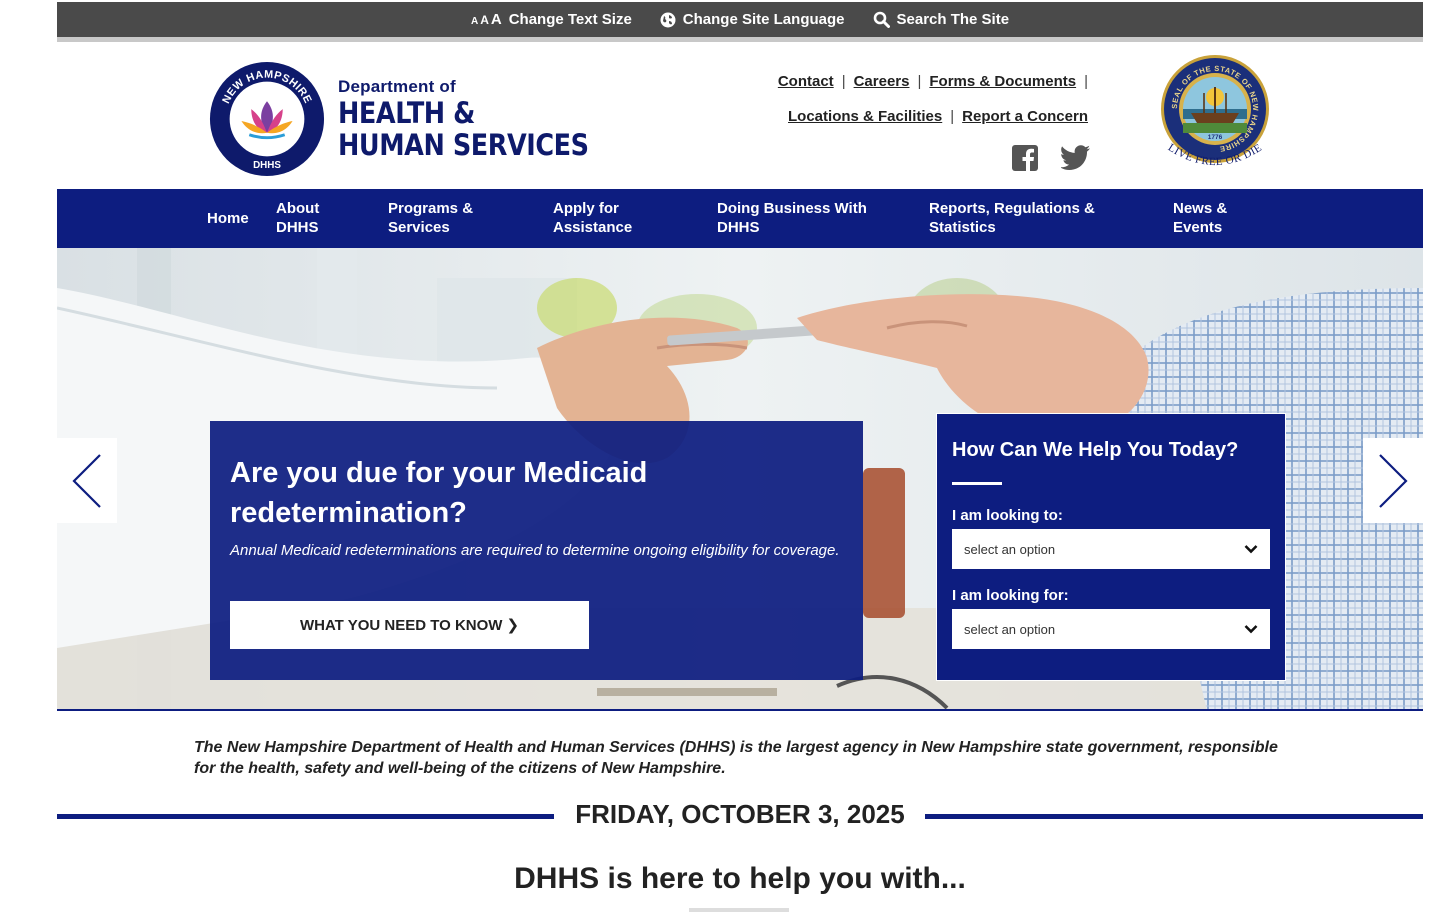 Image resolution: width=1441 pixels, height=916 pixels. I want to click on facebook-icon, so click(1025, 158).